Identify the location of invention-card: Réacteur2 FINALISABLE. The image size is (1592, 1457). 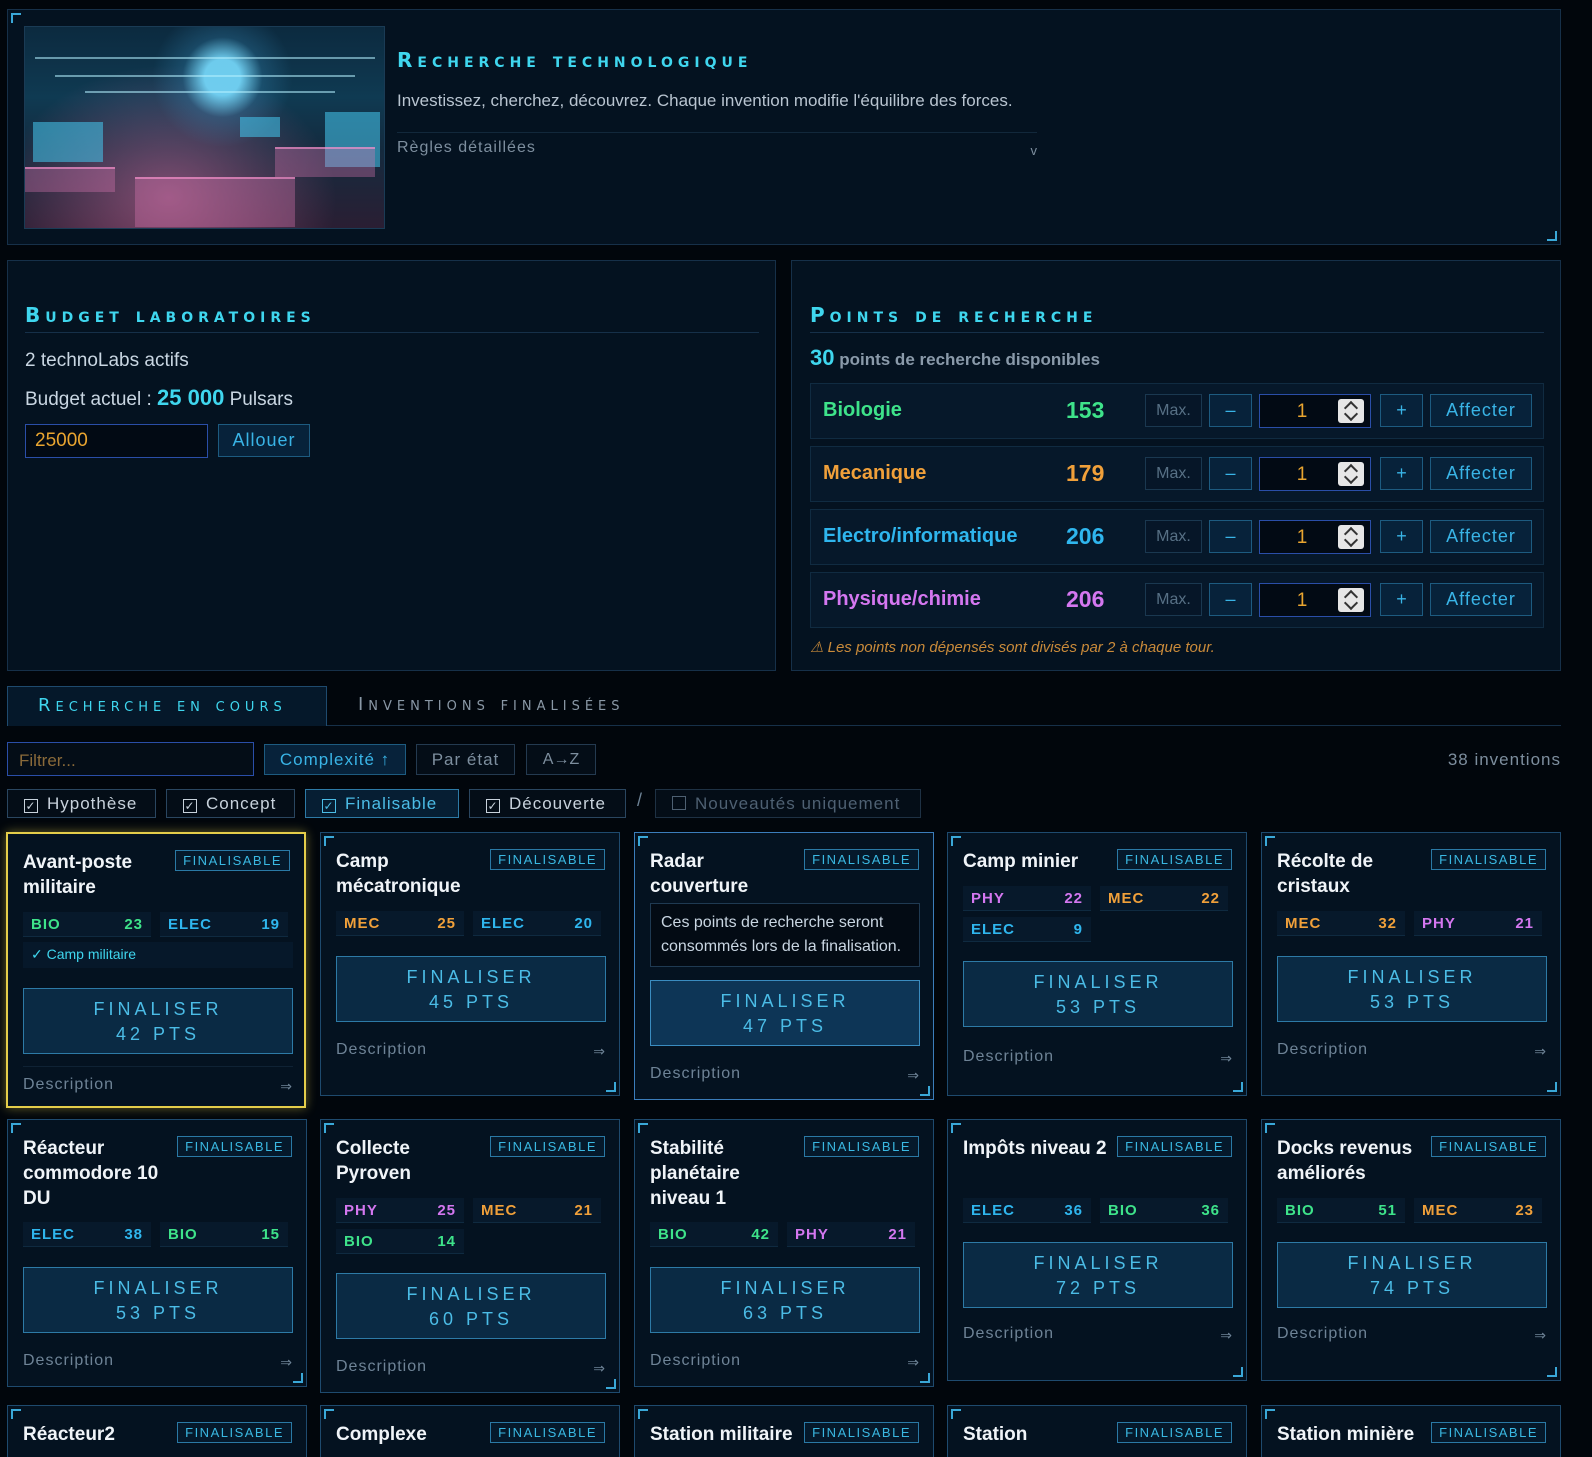
(157, 1431).